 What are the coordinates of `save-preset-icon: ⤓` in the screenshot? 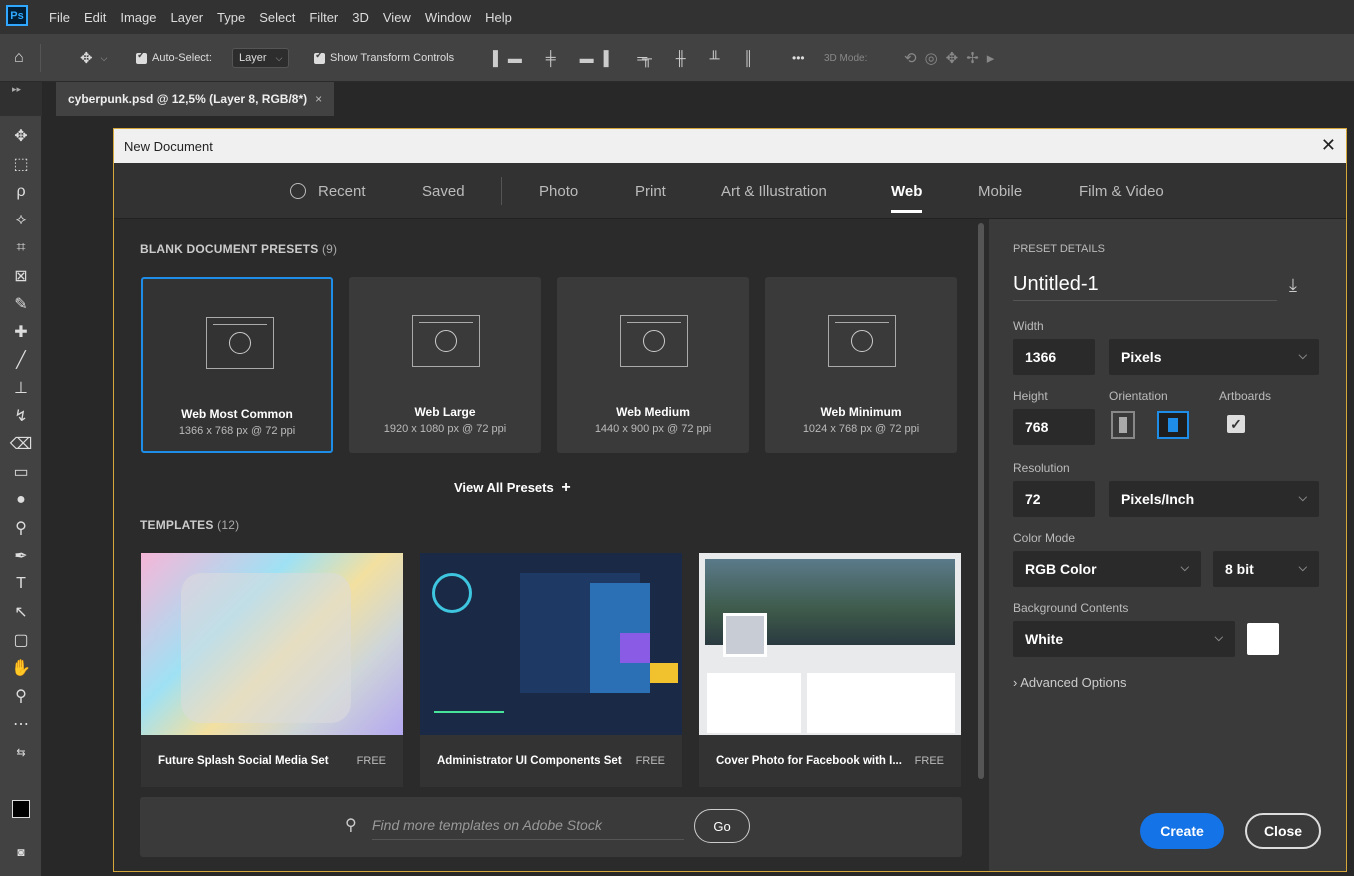 It's located at (1293, 285).